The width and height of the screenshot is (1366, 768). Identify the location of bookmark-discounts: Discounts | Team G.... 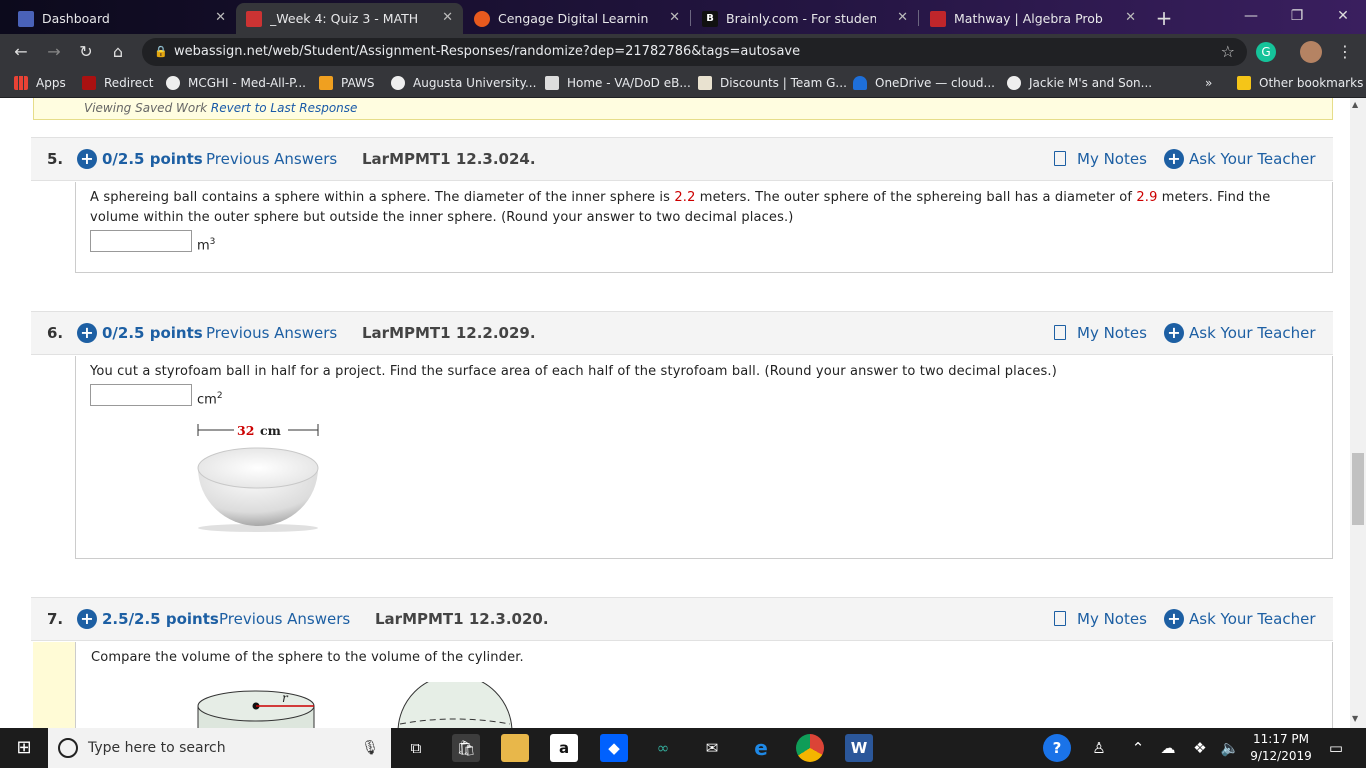
(772, 83).